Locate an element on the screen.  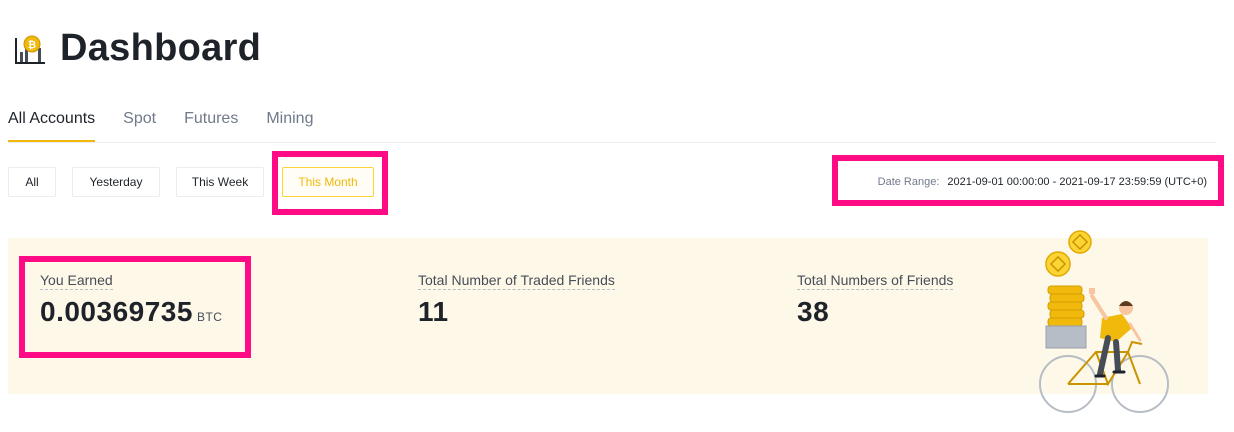
stat-traded-friends-label: Total Number of Traded Friends is located at coordinates (516, 281).